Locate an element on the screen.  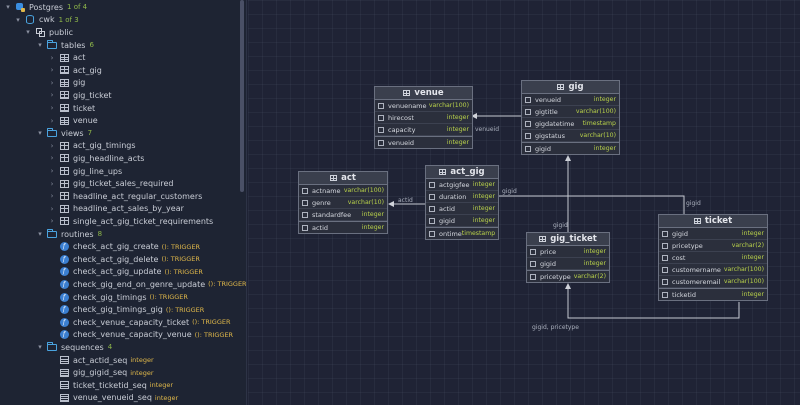
tree-item-sequence-gig-gigid-seq: gig_gigid_seq integer is located at coordinates (101, 372).